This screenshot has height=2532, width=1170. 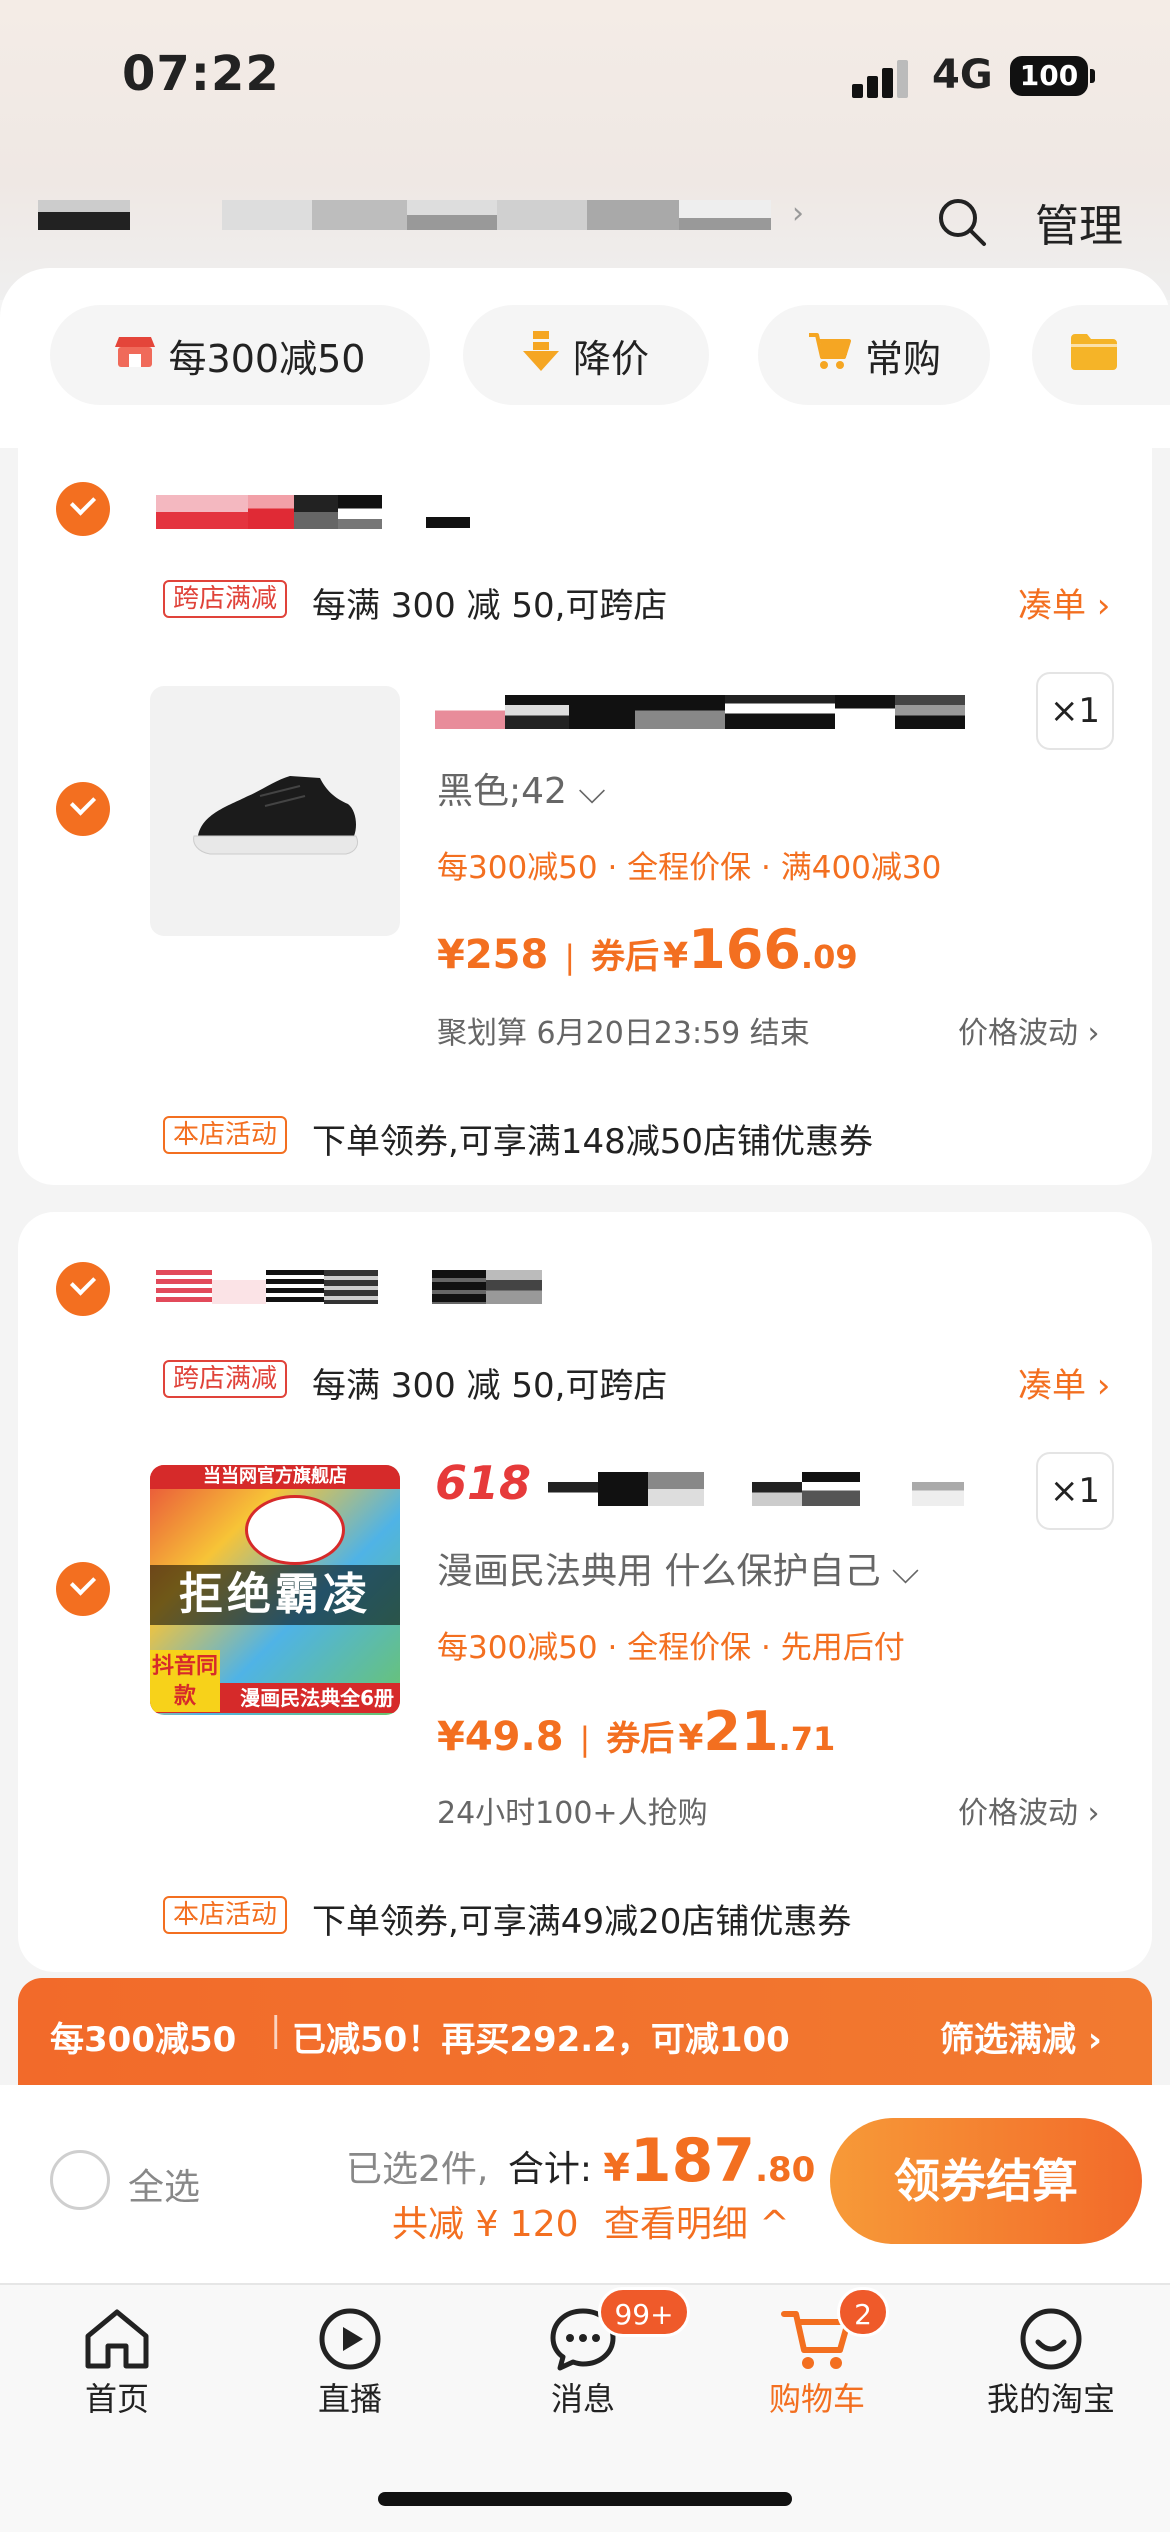 I want to click on messages-badge: 99+, so click(x=644, y=2312).